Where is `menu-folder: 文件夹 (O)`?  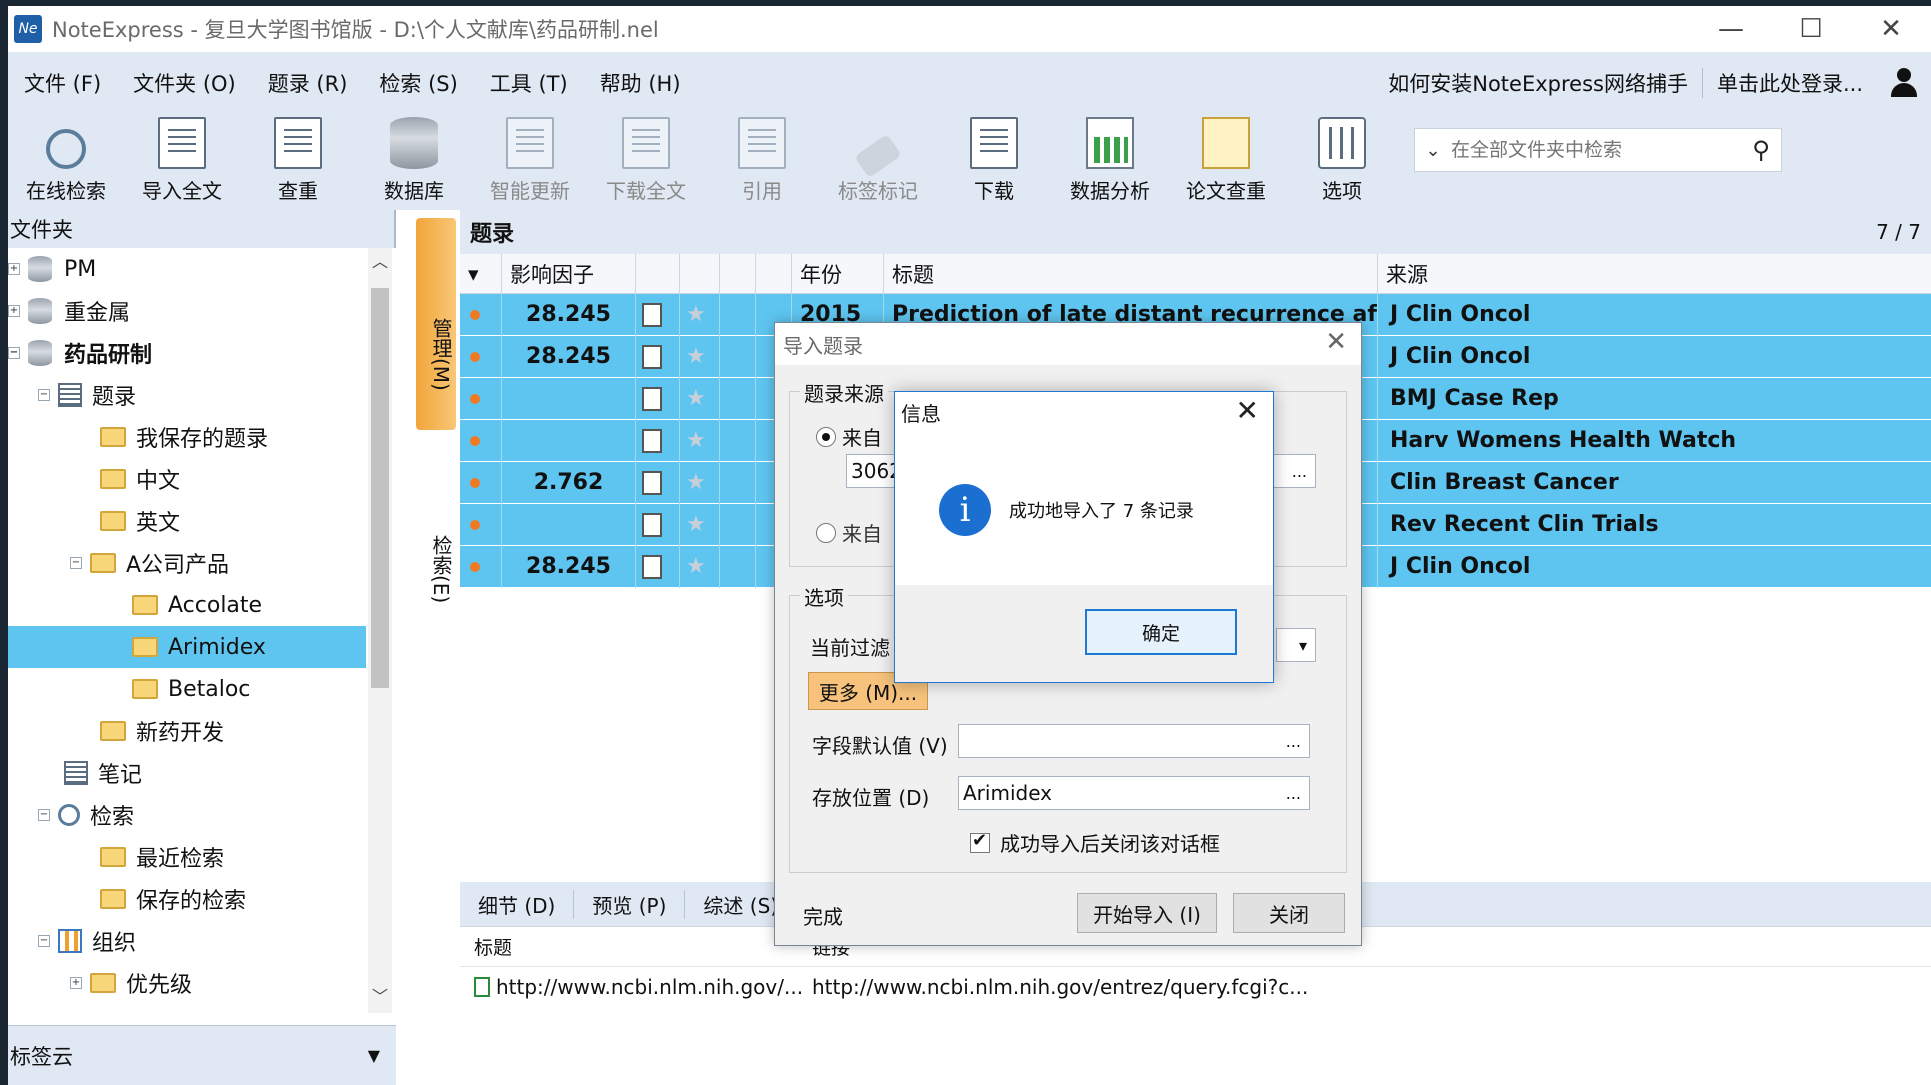 menu-folder: 文件夹 (O) is located at coordinates (184, 83).